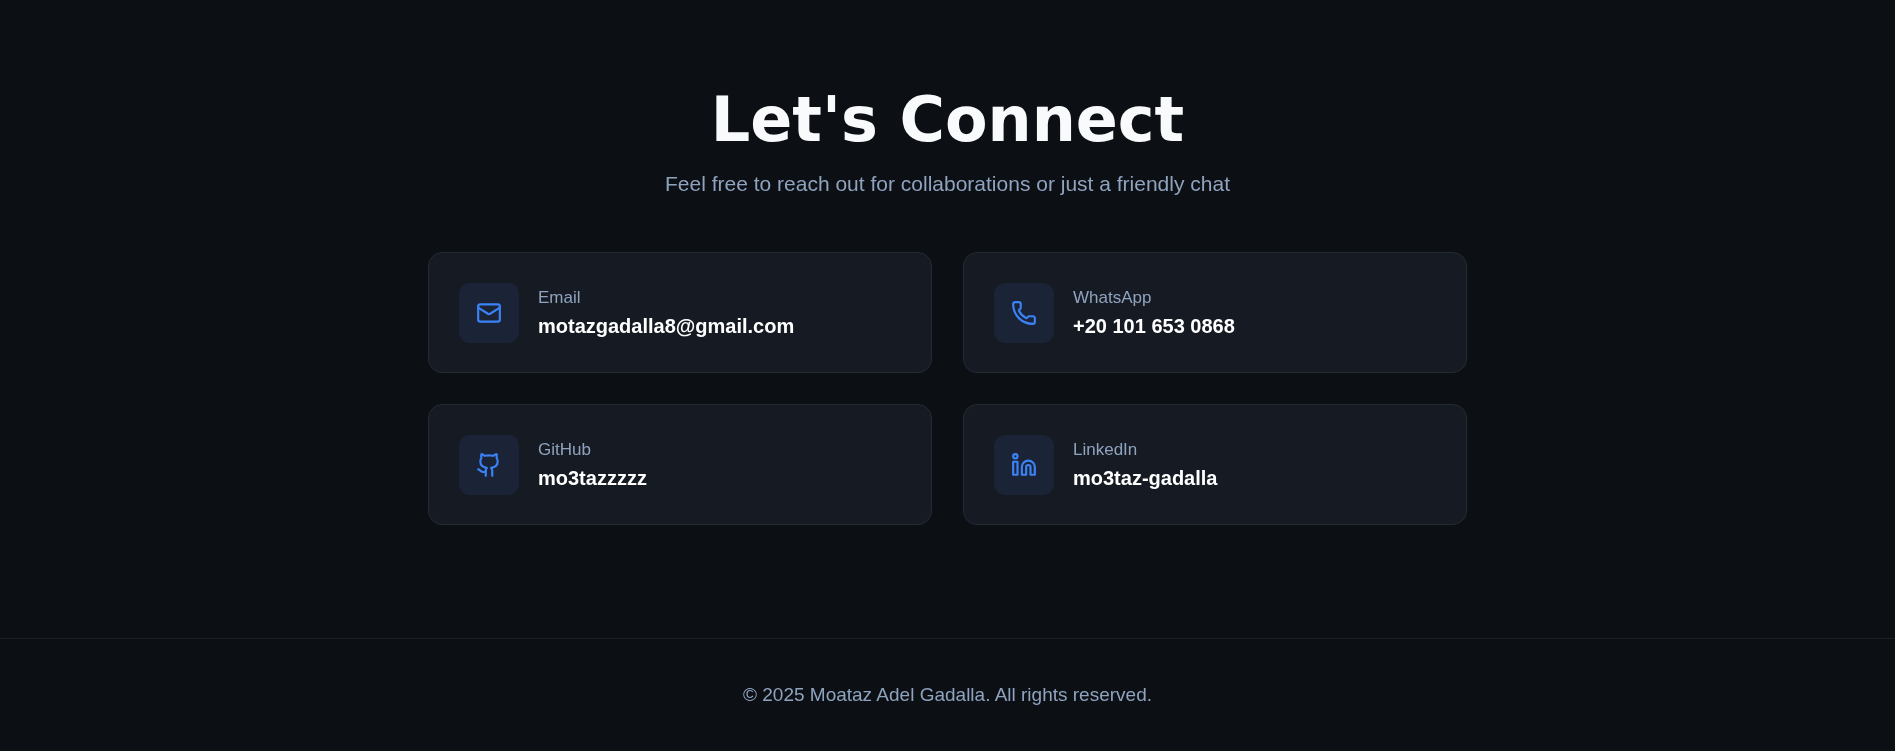  What do you see at coordinates (947, 120) in the screenshot?
I see `page-title: Let's Connect` at bounding box center [947, 120].